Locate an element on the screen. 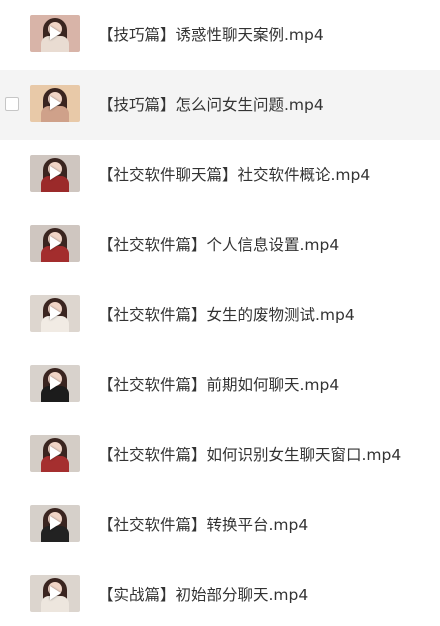 The image size is (440, 626). file-row: 【技巧篇】诱惑性聊天案例.mp4 is located at coordinates (220, 35).